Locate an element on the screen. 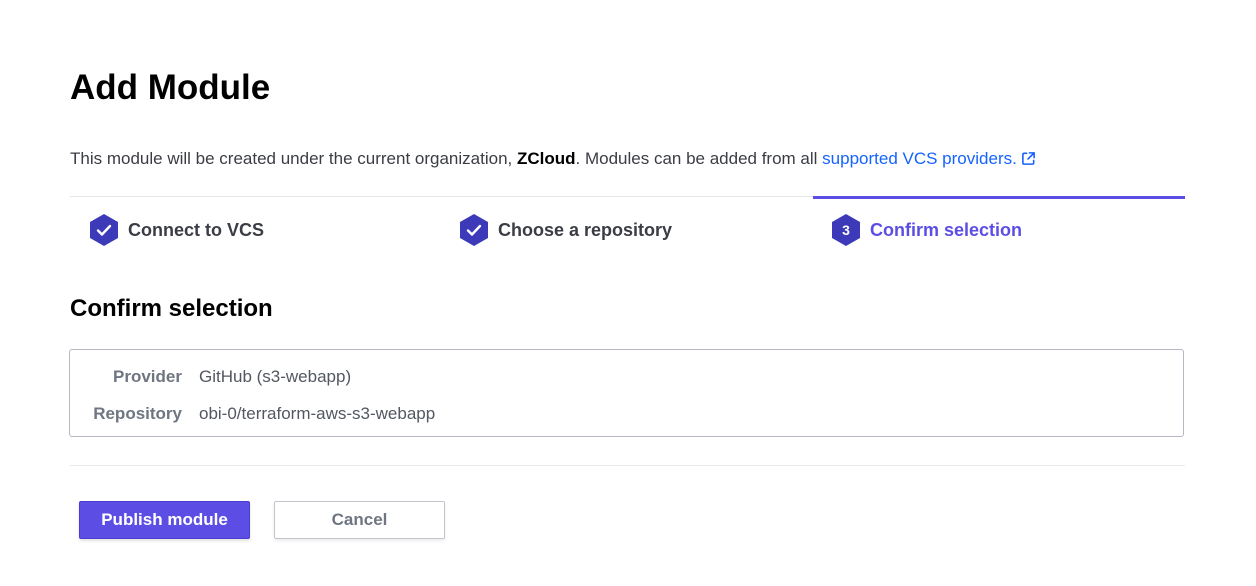 This screenshot has height=586, width=1256. step-choose-repository: Choose a repository is located at coordinates (565, 230).